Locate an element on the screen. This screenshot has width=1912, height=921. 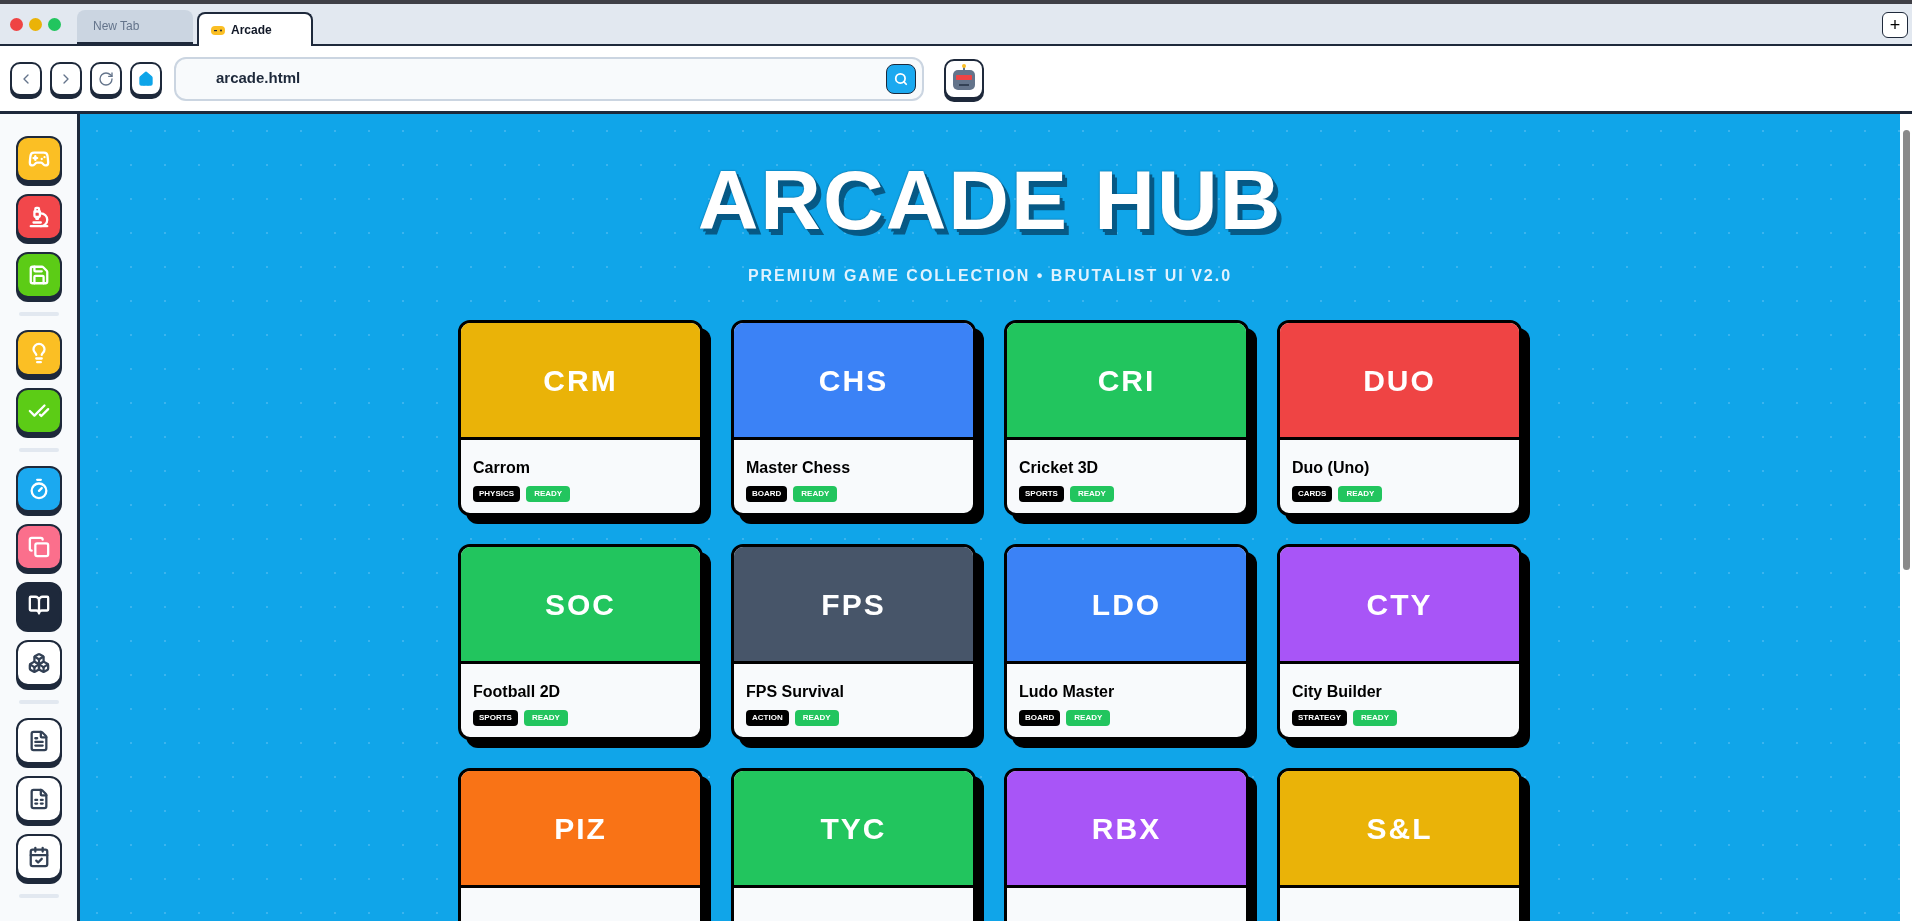
calendar-check-icon is located at coordinates (38, 857).